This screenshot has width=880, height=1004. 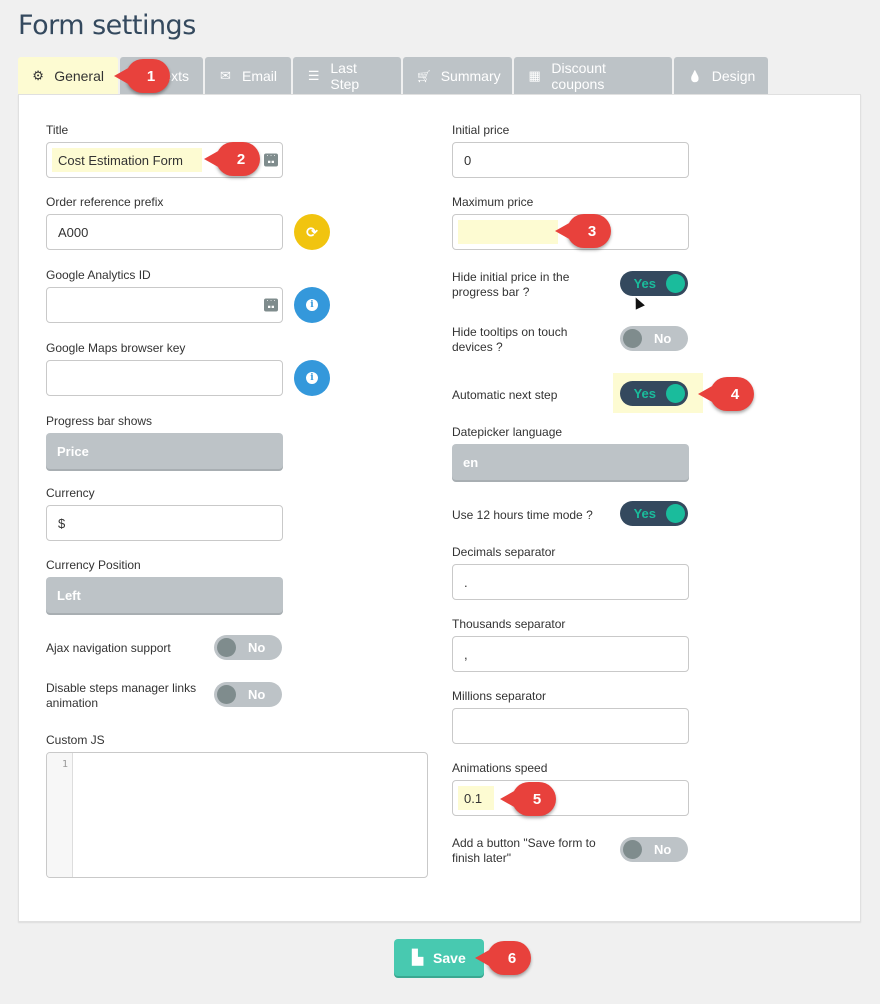 I want to click on order-prefix-value: A000, so click(x=73, y=232).